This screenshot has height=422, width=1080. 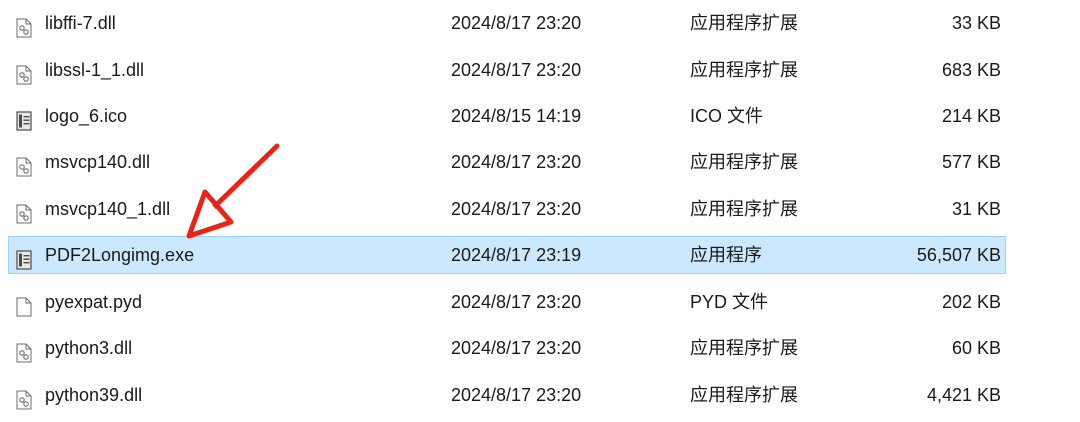 I want to click on file-type: ICO 文件, so click(x=727, y=116).